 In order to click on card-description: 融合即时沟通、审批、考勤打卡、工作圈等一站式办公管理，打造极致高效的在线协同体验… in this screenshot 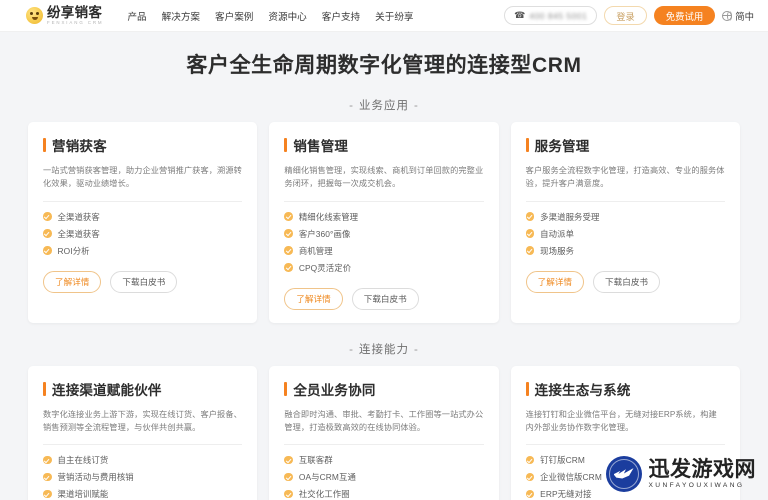, I will do `click(384, 420)`.